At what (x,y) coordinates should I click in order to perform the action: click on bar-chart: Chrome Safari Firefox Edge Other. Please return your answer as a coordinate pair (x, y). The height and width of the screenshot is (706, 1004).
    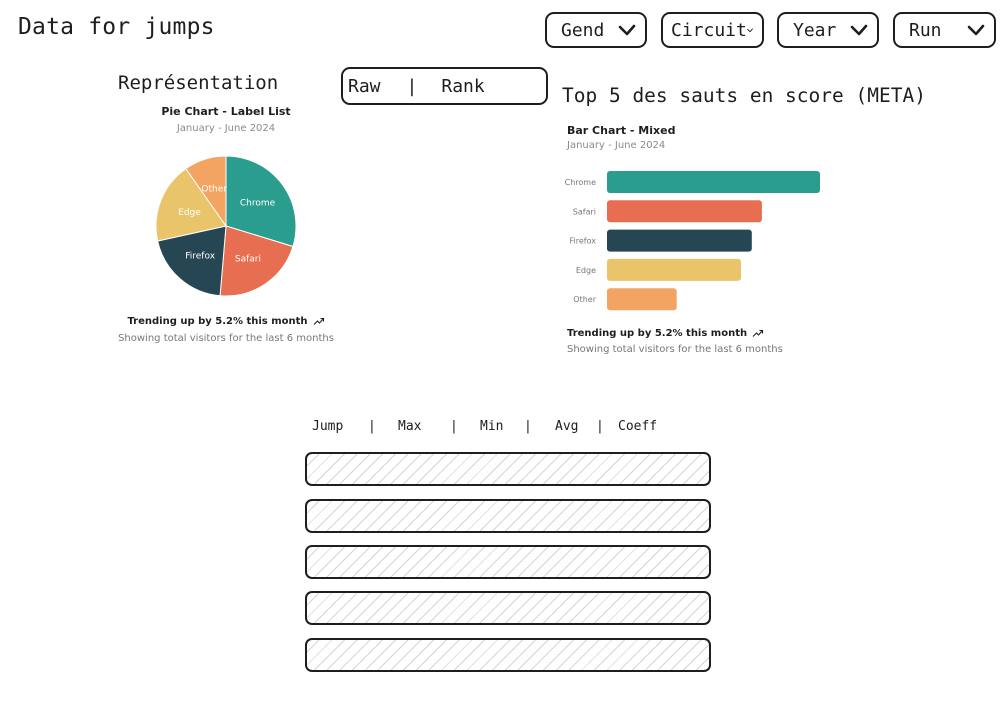
    Looking at the image, I should click on (692, 241).